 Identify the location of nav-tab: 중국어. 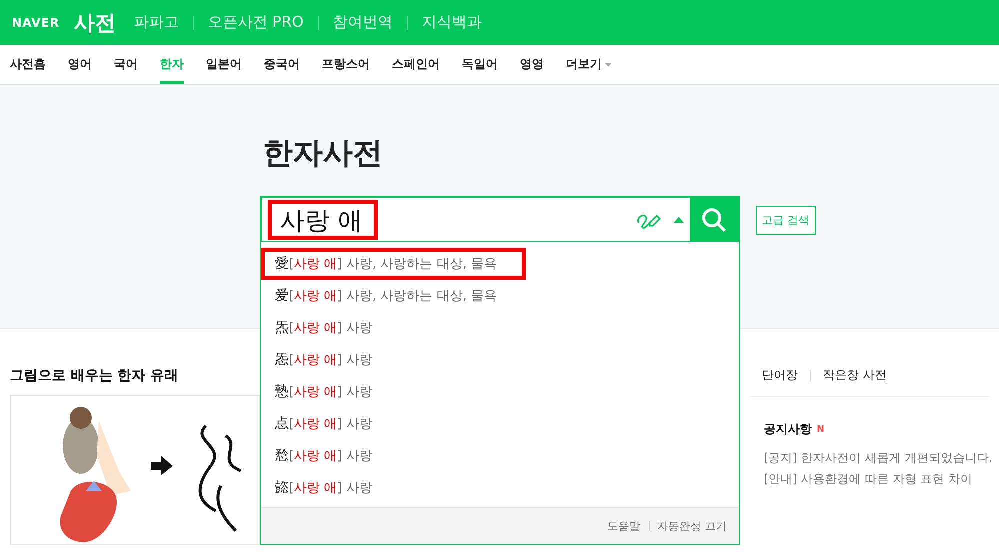
(282, 64).